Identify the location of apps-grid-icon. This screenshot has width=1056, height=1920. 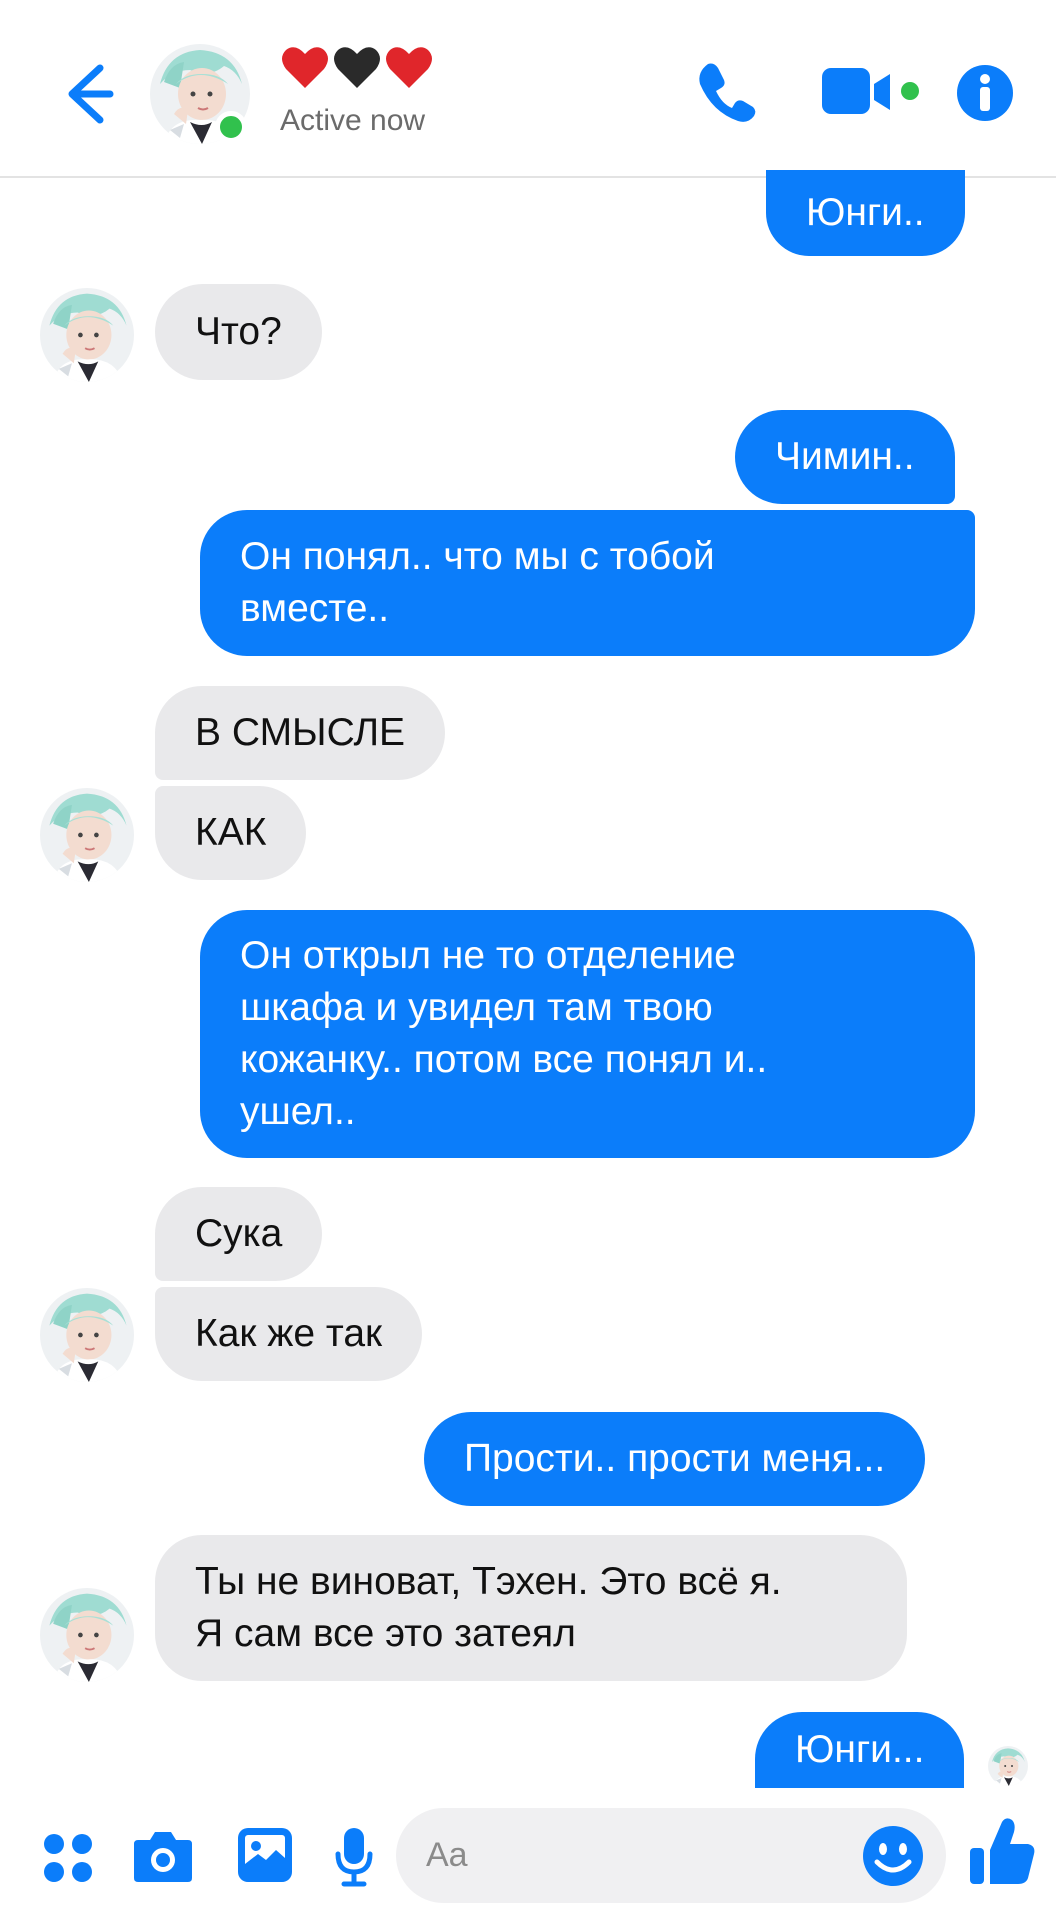
(68, 1858).